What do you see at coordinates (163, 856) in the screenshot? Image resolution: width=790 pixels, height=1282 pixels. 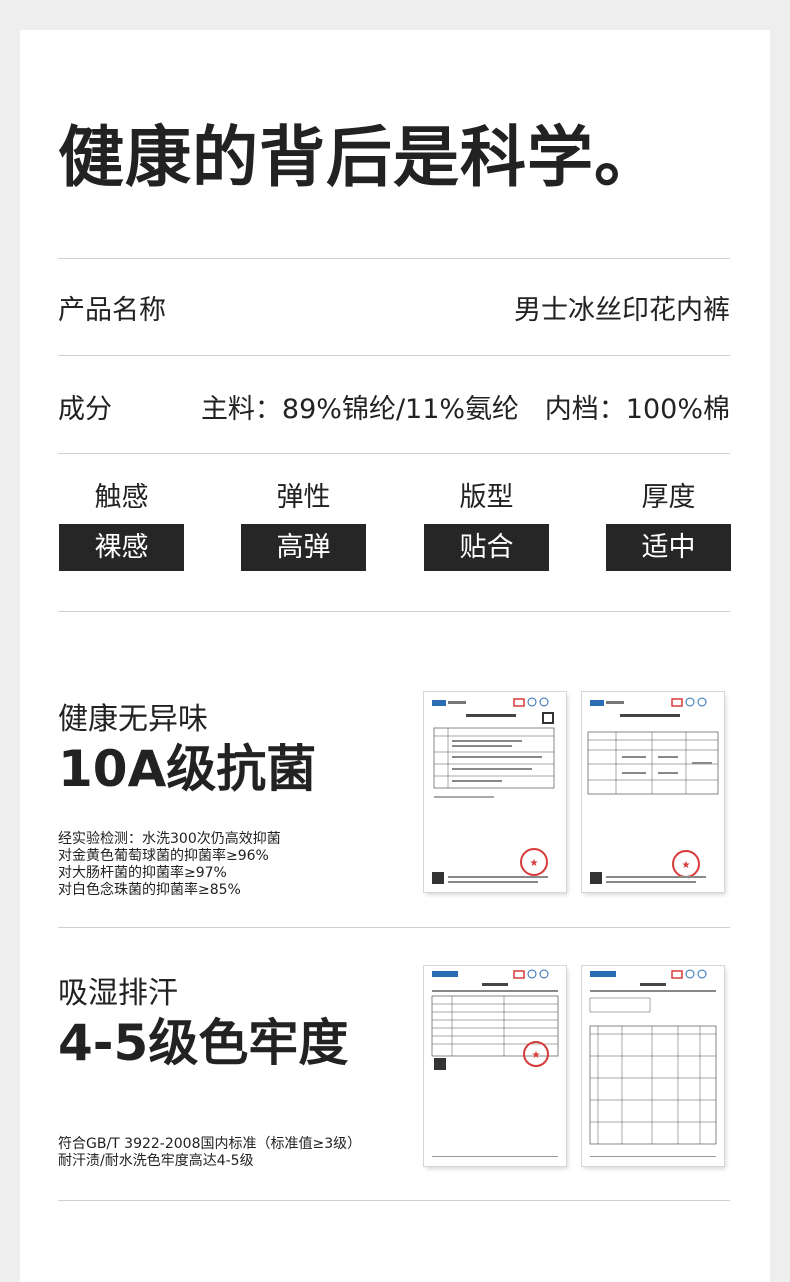 I see `detail-line: 对金黄色葡萄球菌的抑菌率≥96%` at bounding box center [163, 856].